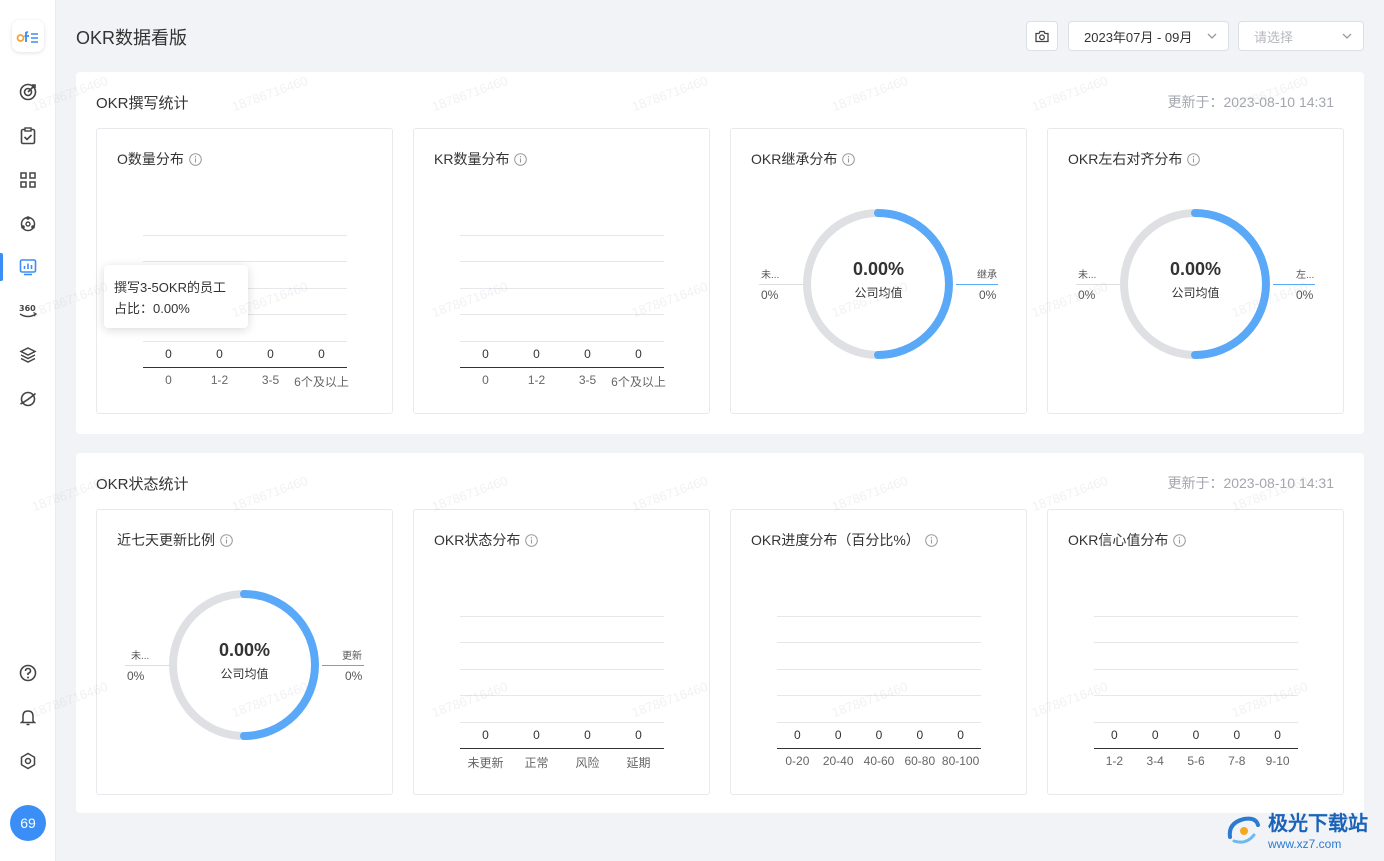 The width and height of the screenshot is (1384, 861). I want to click on nav-dashboard, so click(28, 267).